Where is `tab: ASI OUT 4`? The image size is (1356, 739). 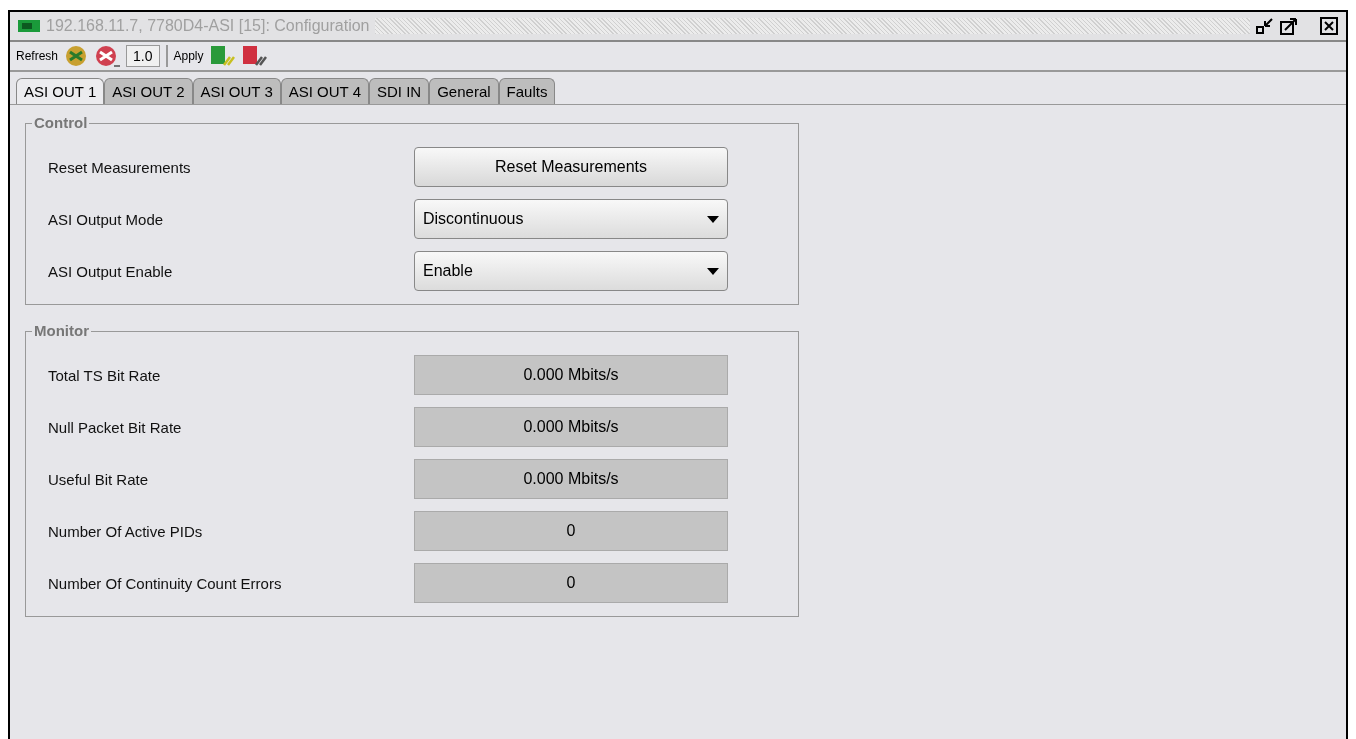
tab: ASI OUT 4 is located at coordinates (324, 91).